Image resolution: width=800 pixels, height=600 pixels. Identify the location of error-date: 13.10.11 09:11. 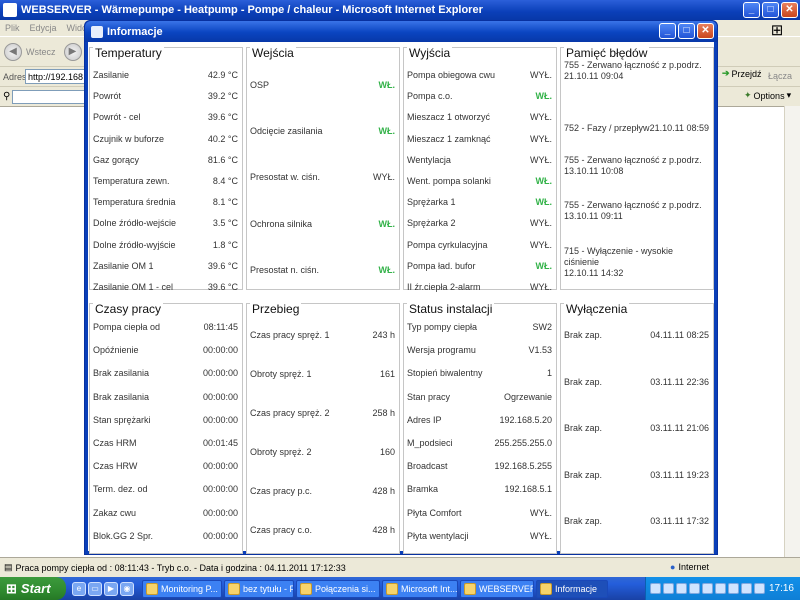
(593, 216).